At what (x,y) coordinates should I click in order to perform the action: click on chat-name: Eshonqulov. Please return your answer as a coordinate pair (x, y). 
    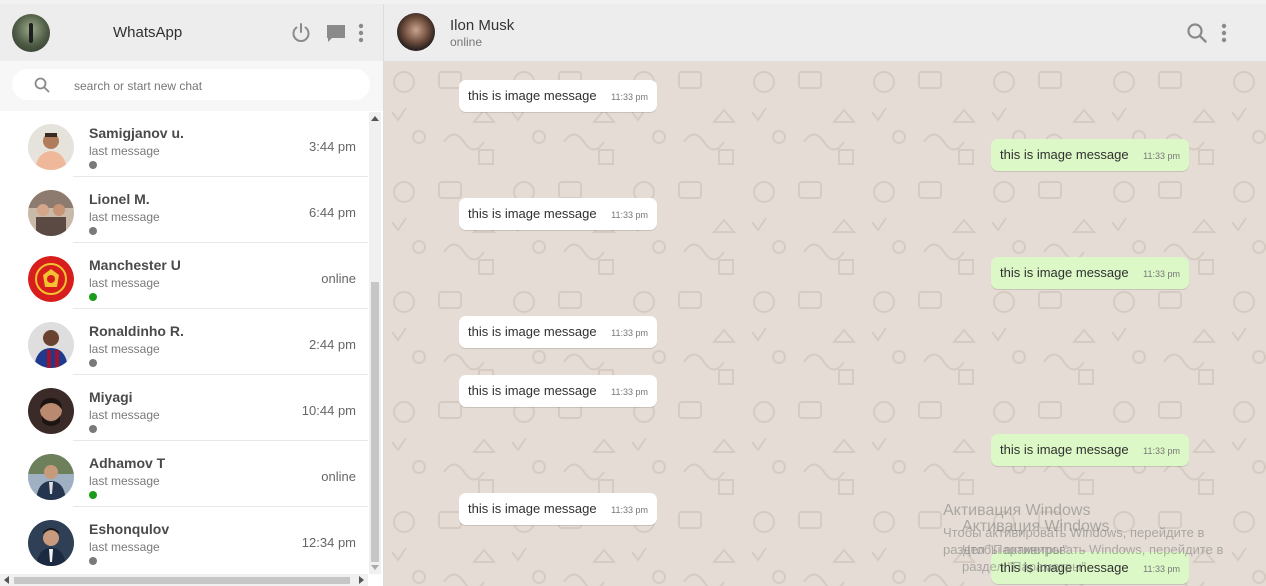
    Looking at the image, I should click on (129, 529).